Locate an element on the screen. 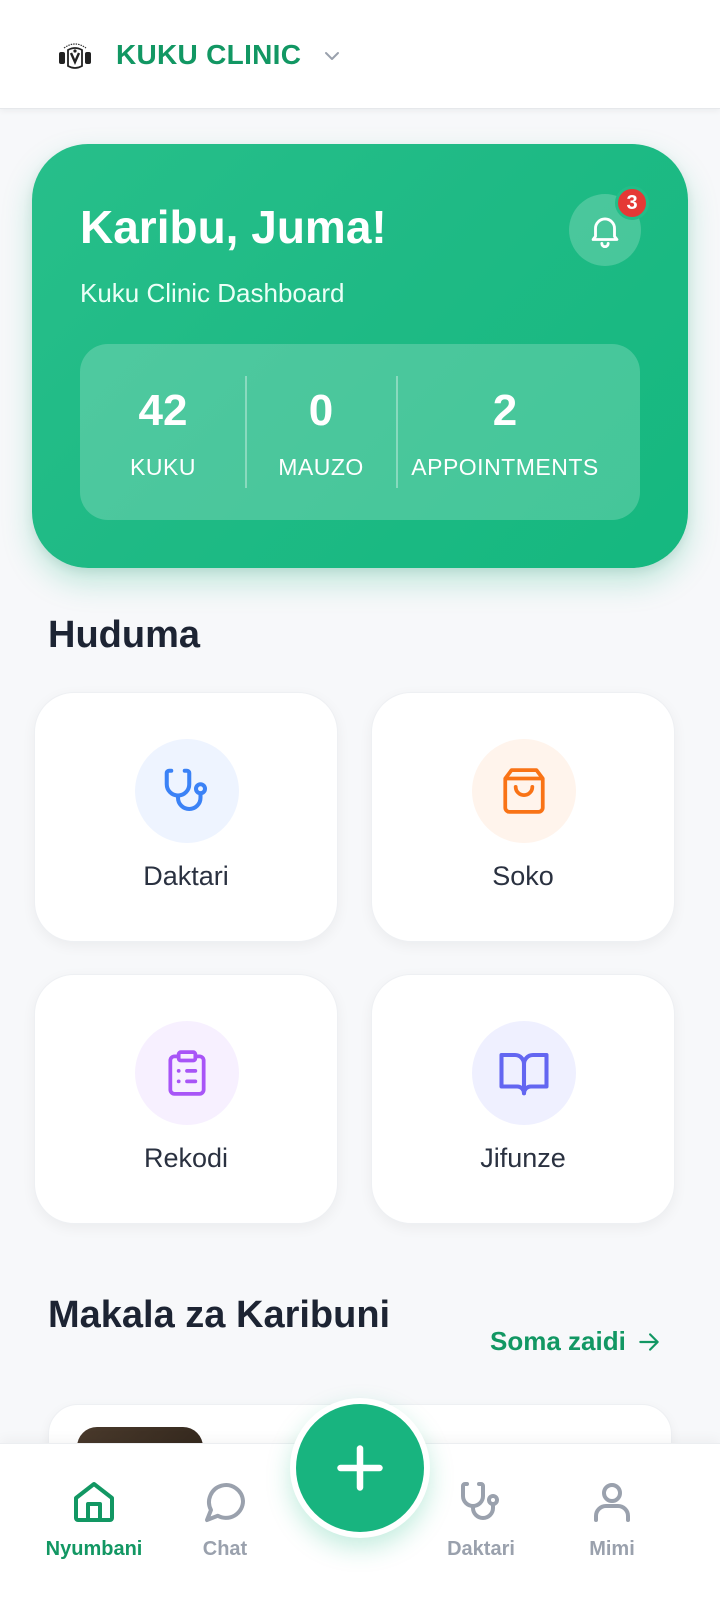 This screenshot has width=720, height=1600. stats-panel: 42 KUKU 0 MAUZO 2 APPOINTMENTS is located at coordinates (360, 432).